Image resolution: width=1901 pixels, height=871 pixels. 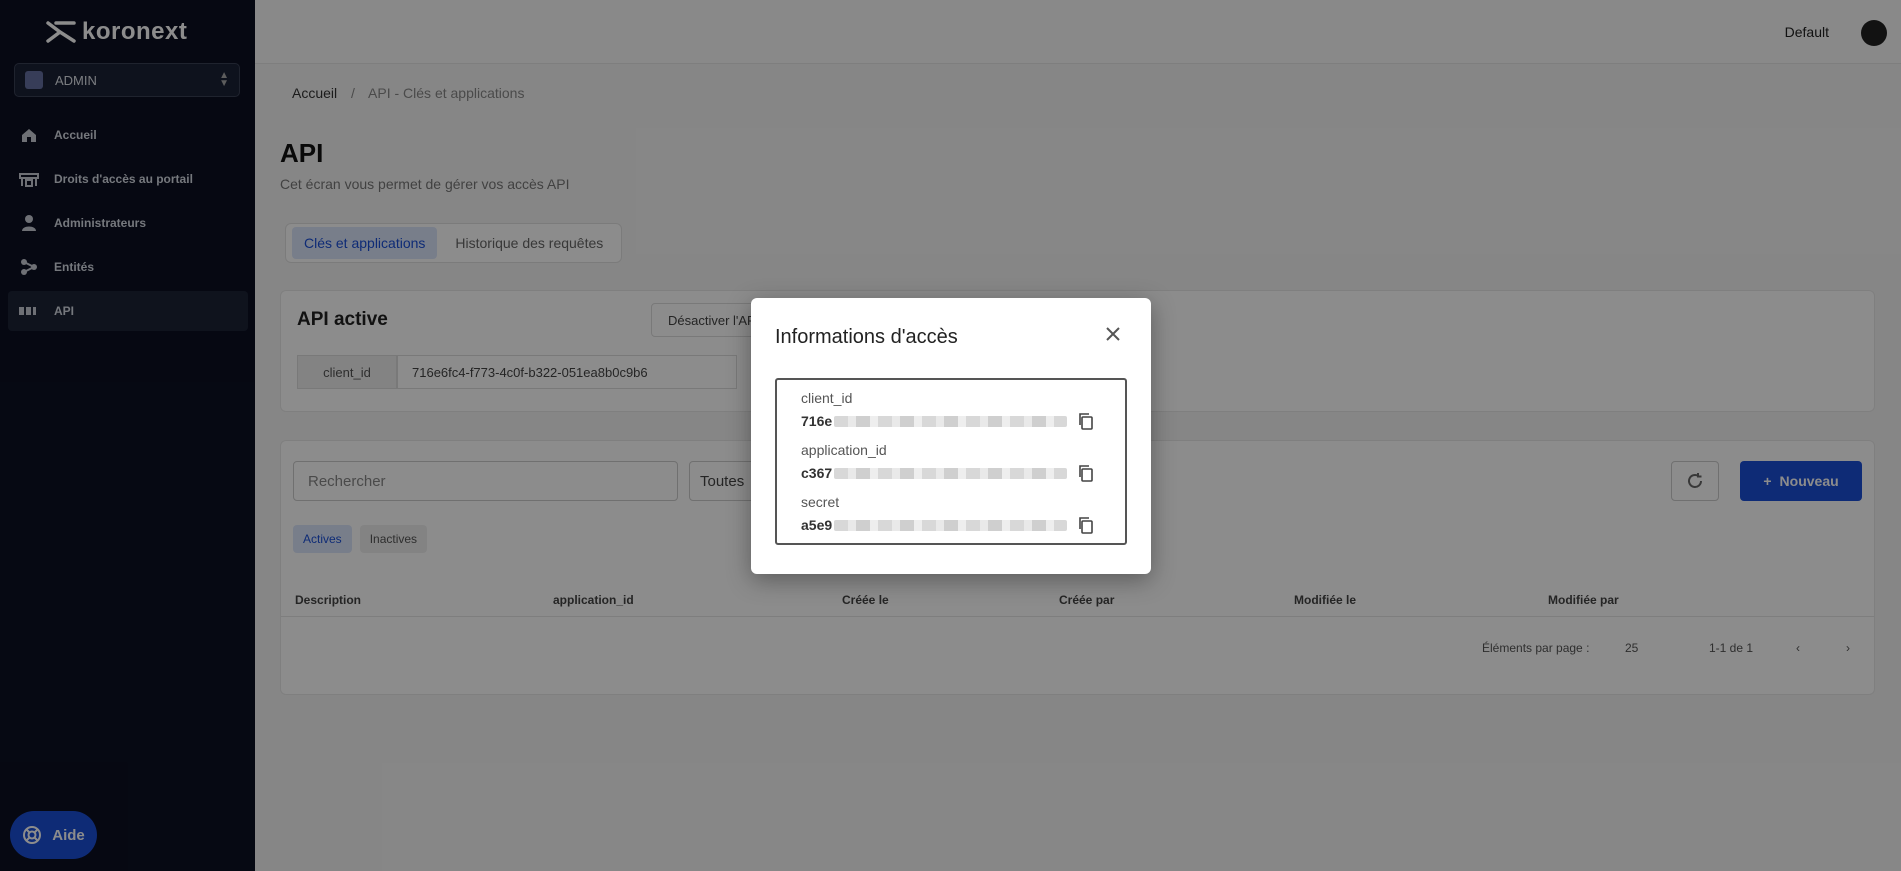 What do you see at coordinates (956, 514) in the screenshot?
I see `credential-secret: secret a5e9` at bounding box center [956, 514].